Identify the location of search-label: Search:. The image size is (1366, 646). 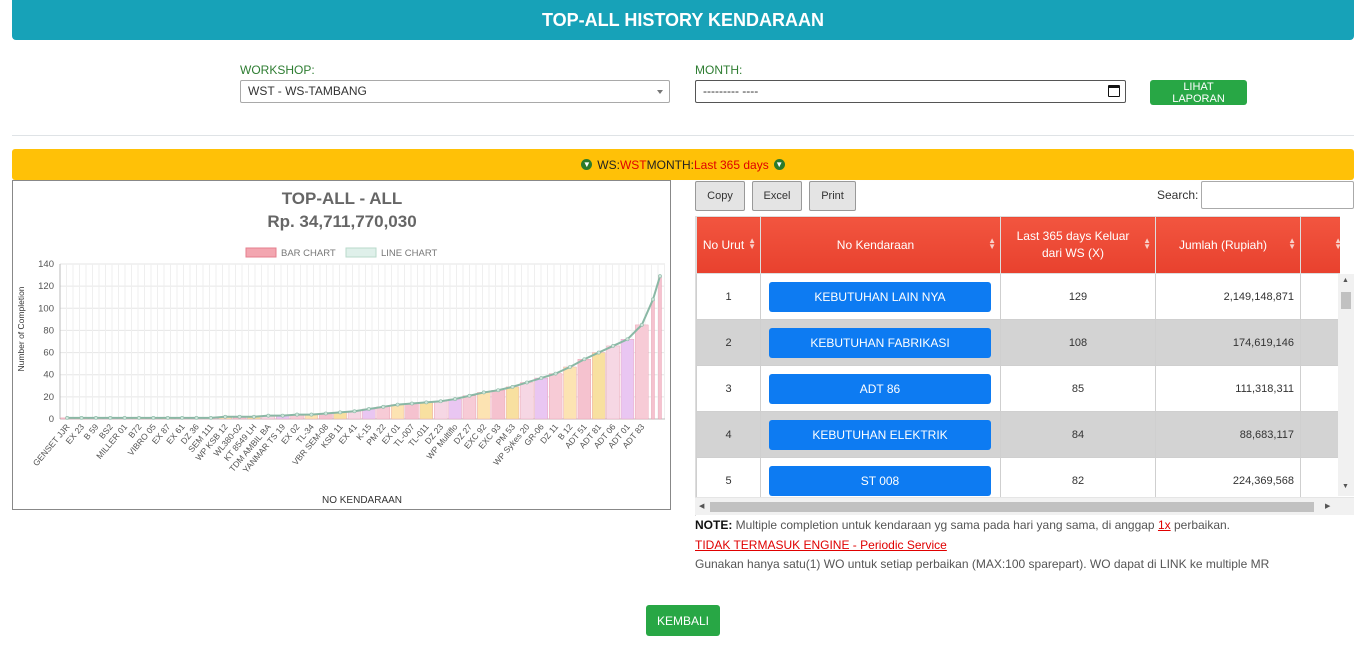
(1178, 195).